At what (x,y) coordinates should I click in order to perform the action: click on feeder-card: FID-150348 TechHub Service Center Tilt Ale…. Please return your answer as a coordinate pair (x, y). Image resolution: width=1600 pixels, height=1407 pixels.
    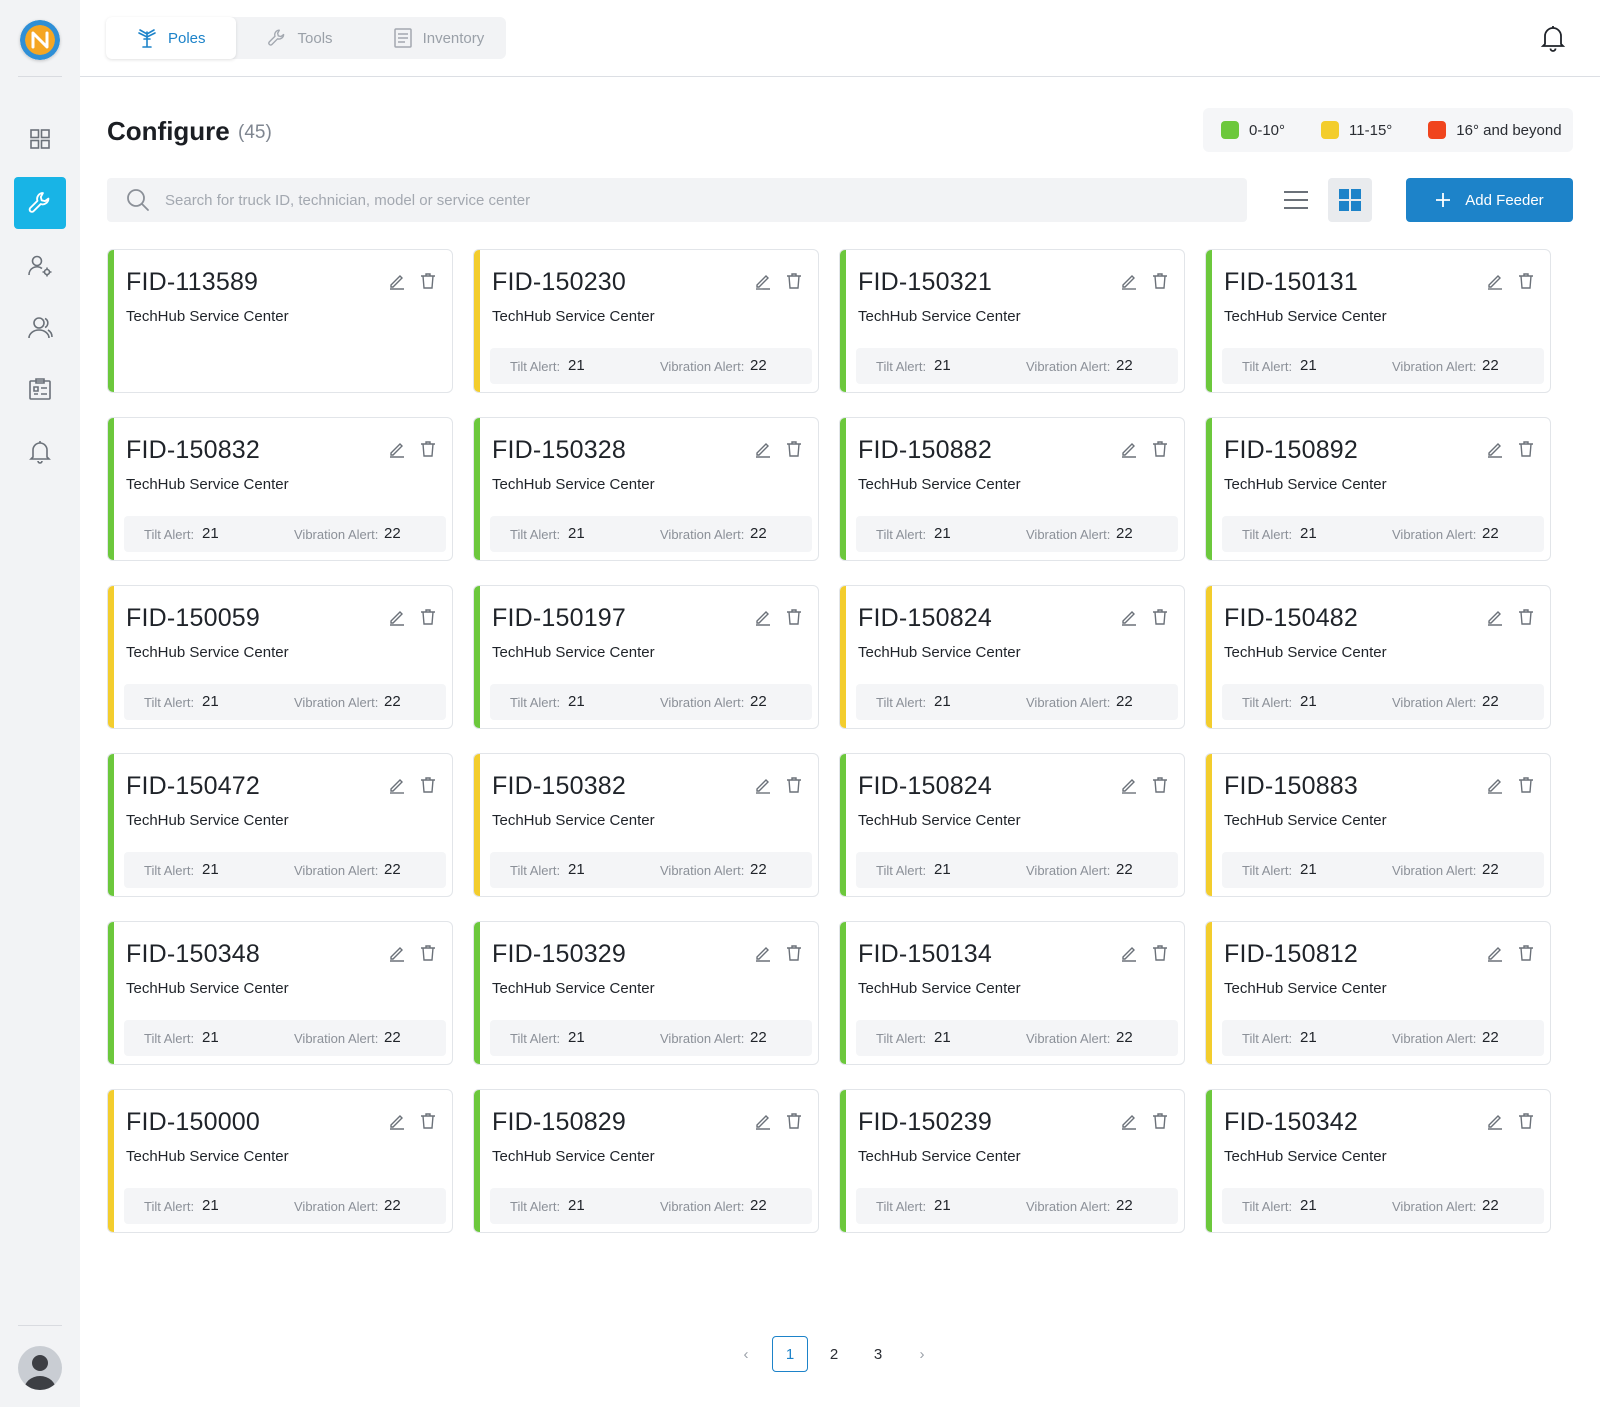
    Looking at the image, I should click on (280, 993).